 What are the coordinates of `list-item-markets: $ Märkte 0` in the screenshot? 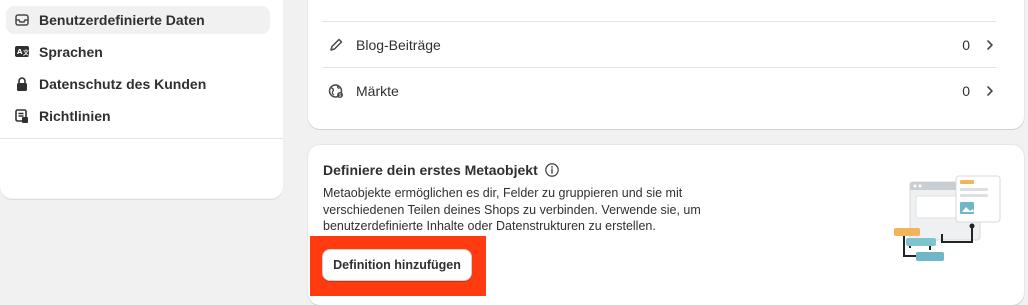 It's located at (659, 90).